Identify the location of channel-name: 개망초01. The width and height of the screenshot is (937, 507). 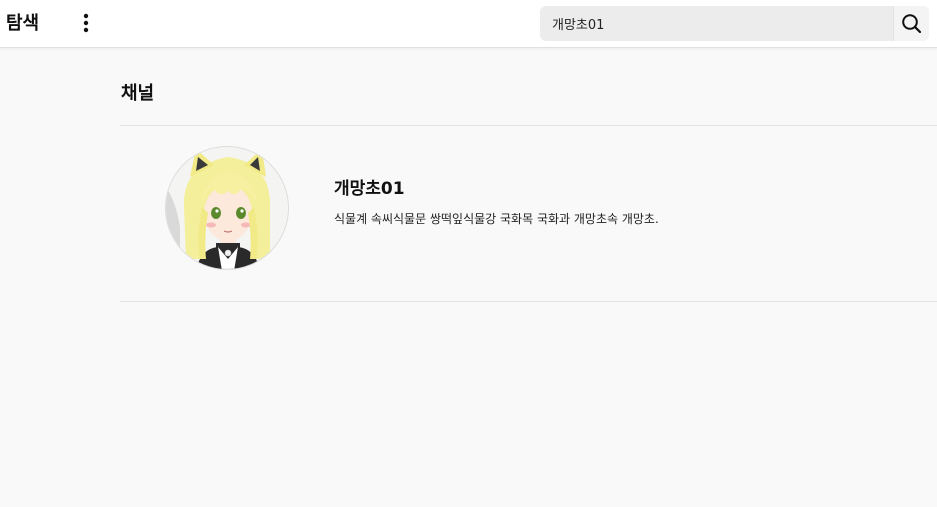
(369, 186).